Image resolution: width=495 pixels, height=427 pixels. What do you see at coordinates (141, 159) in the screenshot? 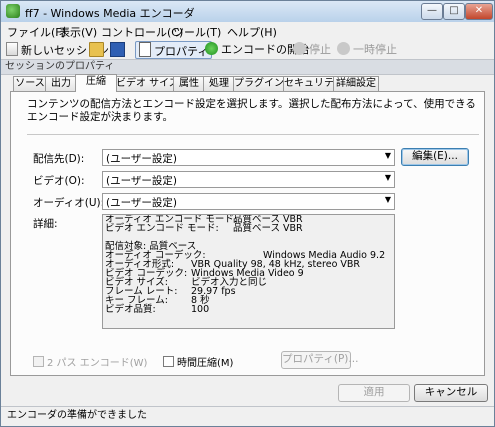
I see `destination-value: (ユーザー設定)` at bounding box center [141, 159].